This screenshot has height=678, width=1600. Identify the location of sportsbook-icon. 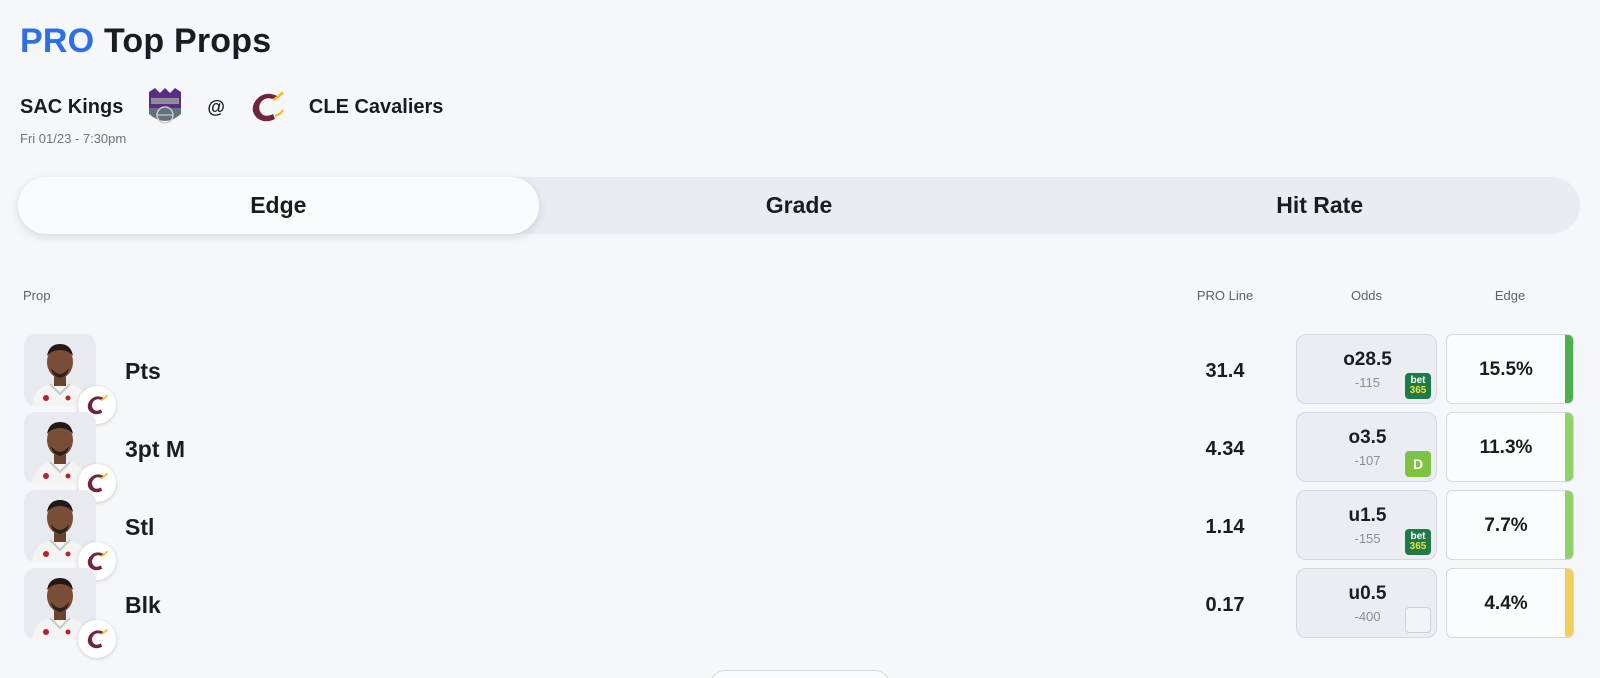
(1418, 620).